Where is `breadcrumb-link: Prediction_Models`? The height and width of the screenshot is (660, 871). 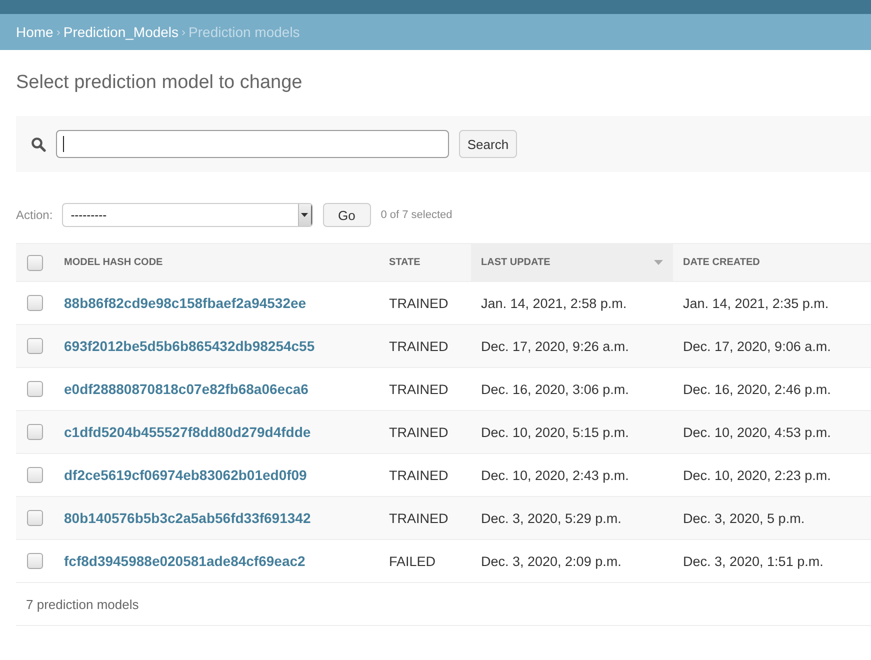 breadcrumb-link: Prediction_Models is located at coordinates (121, 32).